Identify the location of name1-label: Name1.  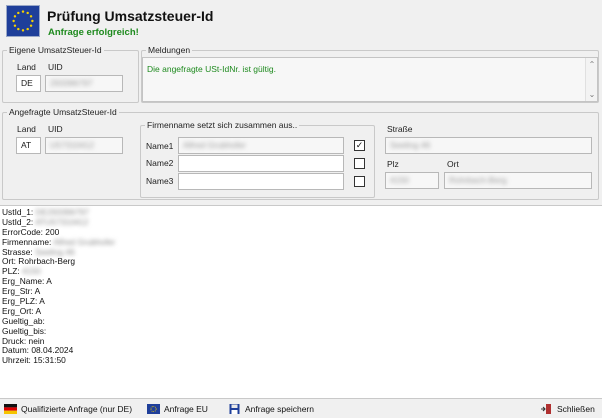
(160, 146).